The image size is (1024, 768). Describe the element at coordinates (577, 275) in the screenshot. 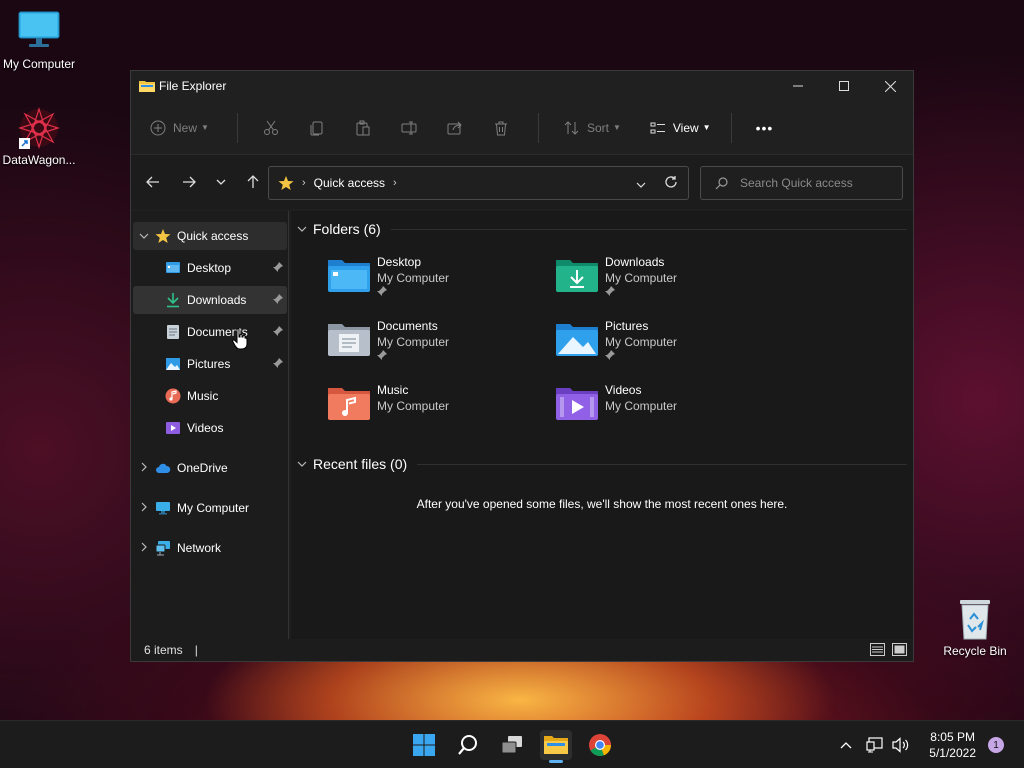

I see `downloads-folder-icon` at that location.